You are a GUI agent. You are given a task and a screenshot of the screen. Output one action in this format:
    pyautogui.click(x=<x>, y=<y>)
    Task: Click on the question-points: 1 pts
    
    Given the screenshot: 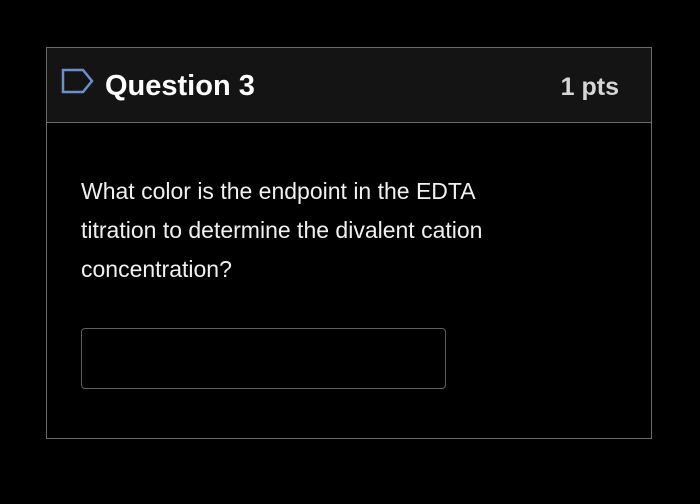 What is the action you would take?
    pyautogui.click(x=589, y=87)
    